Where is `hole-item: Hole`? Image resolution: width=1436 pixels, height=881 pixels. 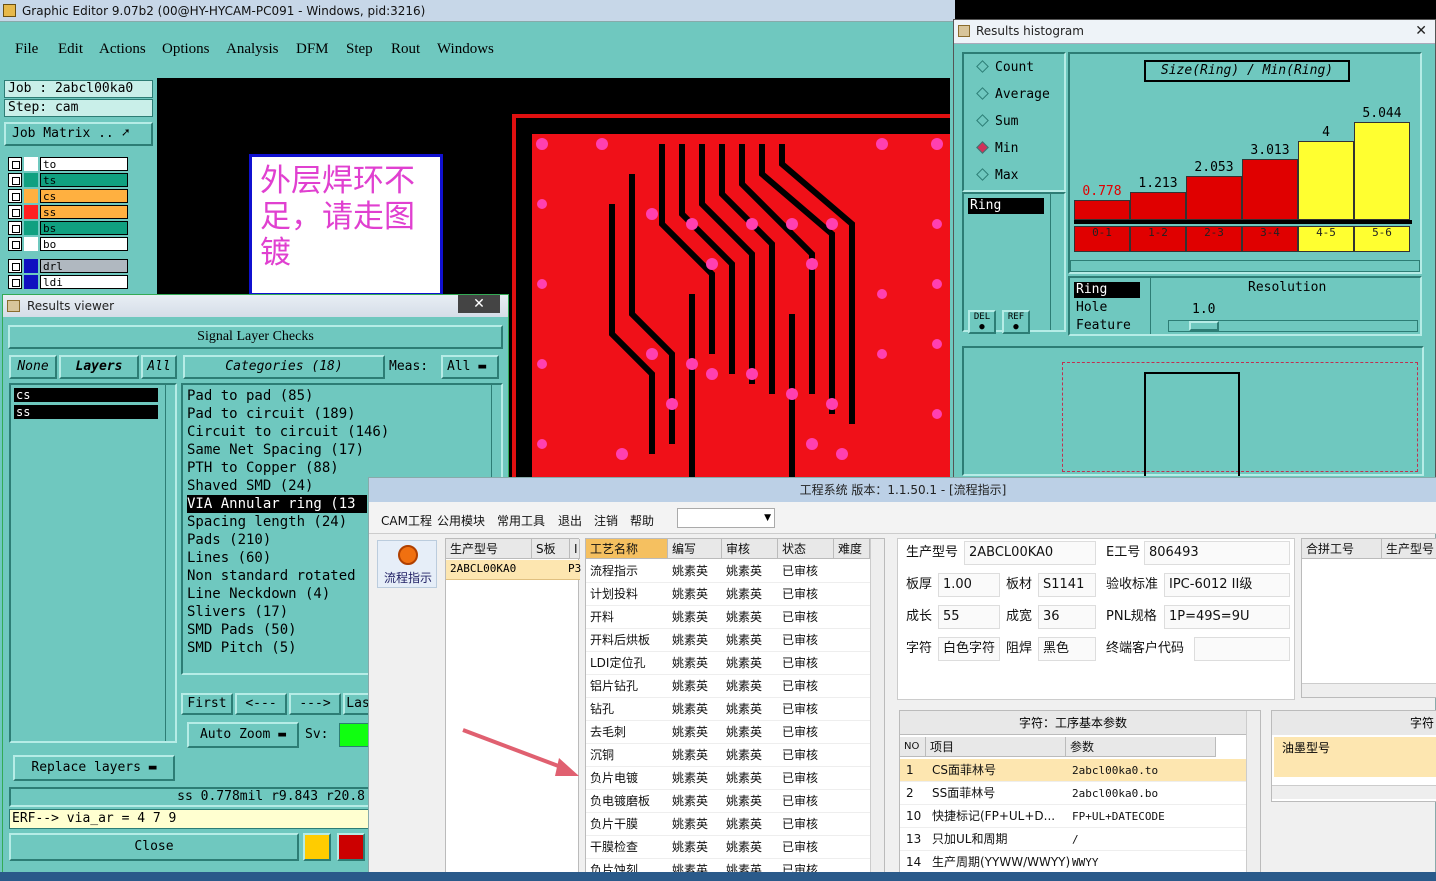
hole-item: Hole is located at coordinates (1091, 307).